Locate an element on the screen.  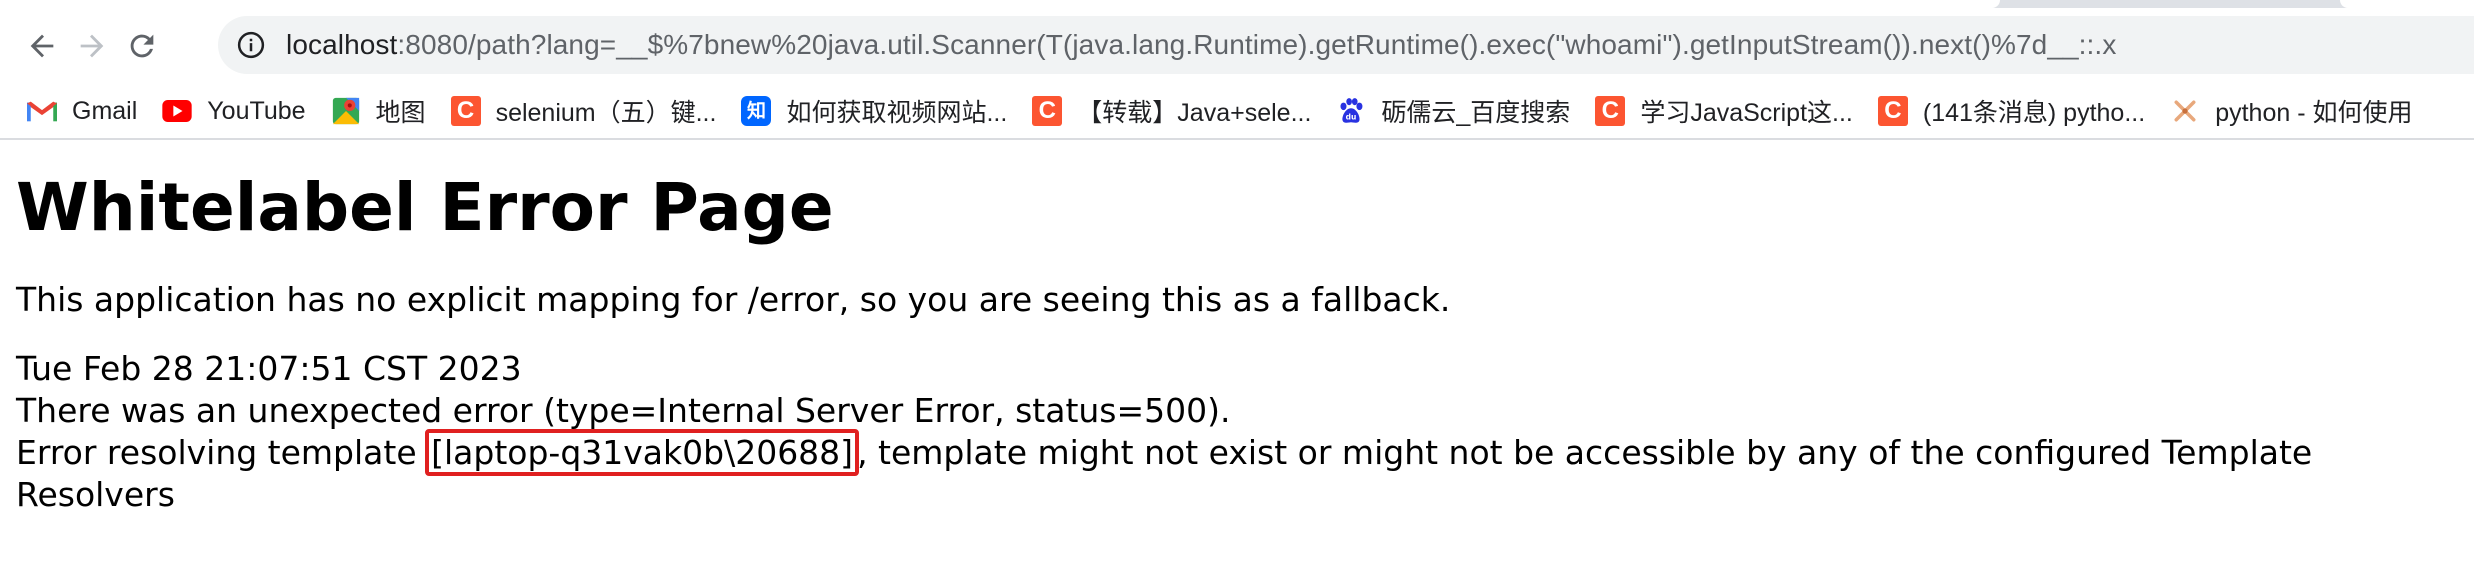
tab-strip is located at coordinates (1237, 4).